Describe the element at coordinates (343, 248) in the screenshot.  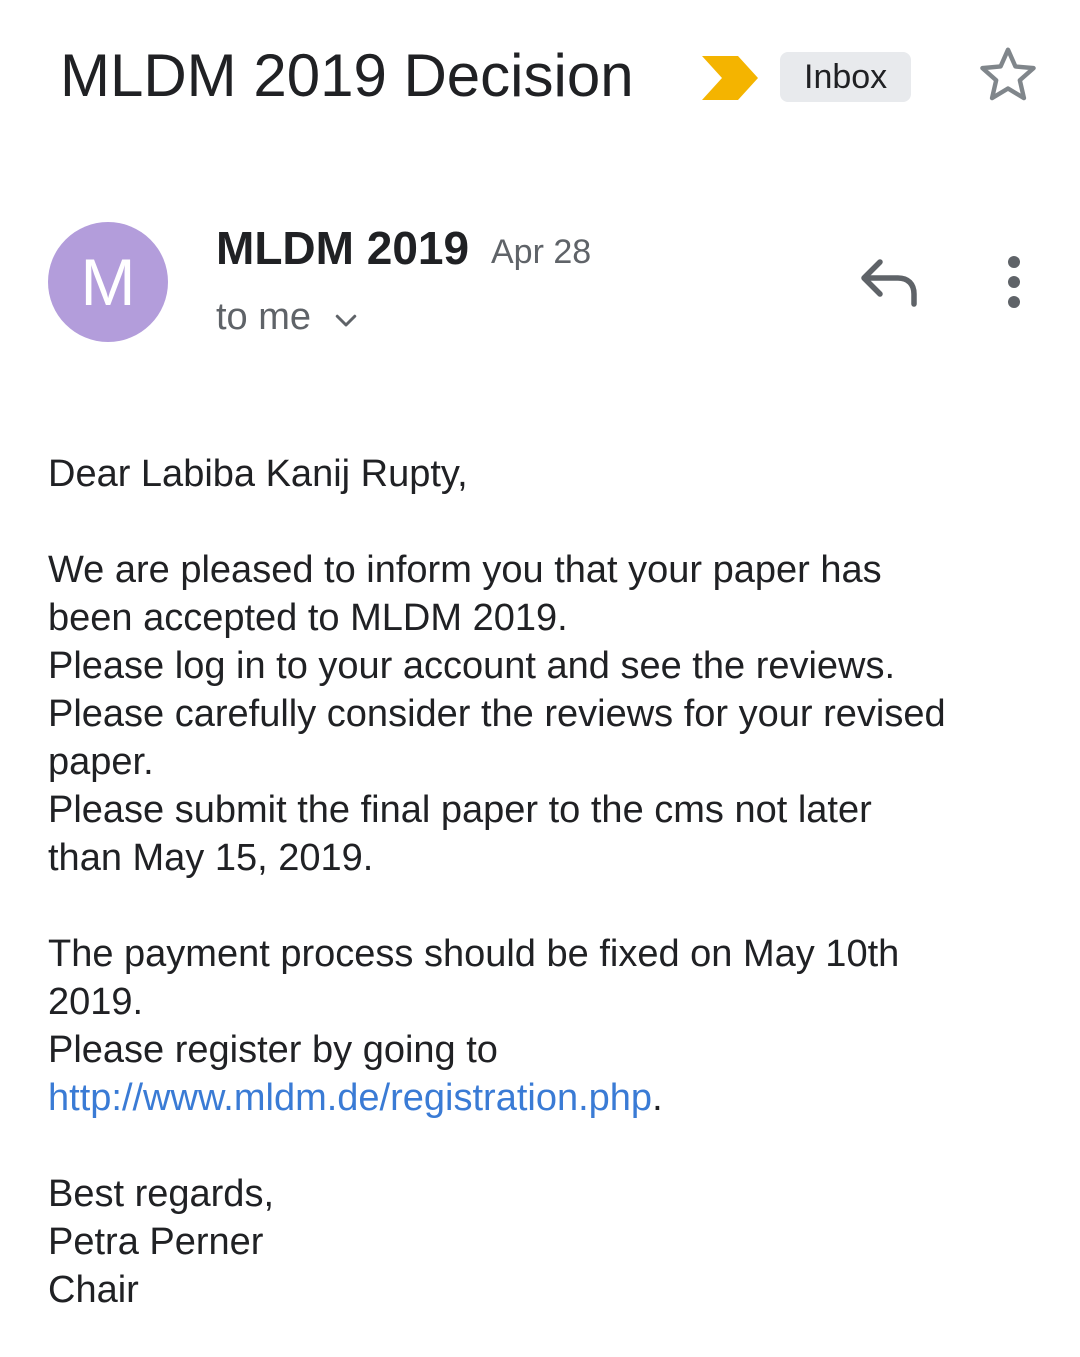
I see `sender-name: MLDM 2019` at that location.